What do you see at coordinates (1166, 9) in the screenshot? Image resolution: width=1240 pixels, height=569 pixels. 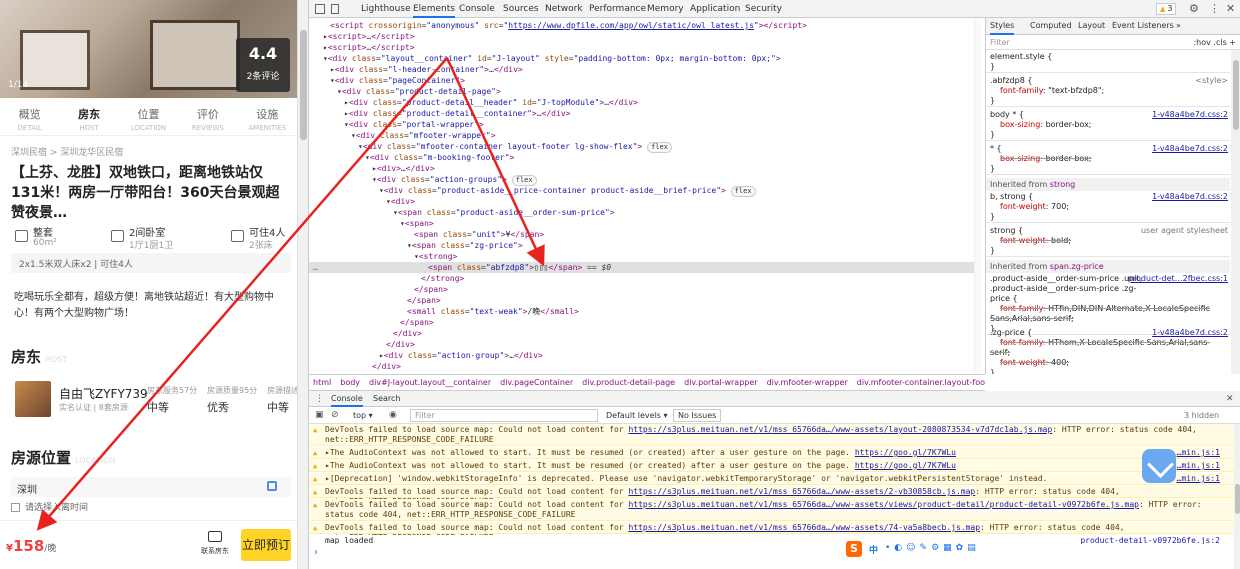 I see `warning-badge: 3` at bounding box center [1166, 9].